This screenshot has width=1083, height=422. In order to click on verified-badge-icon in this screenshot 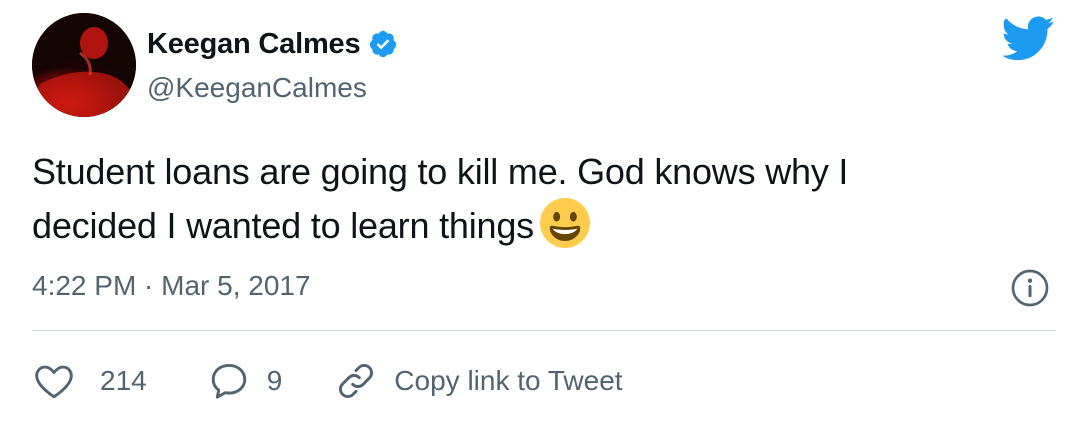, I will do `click(383, 44)`.